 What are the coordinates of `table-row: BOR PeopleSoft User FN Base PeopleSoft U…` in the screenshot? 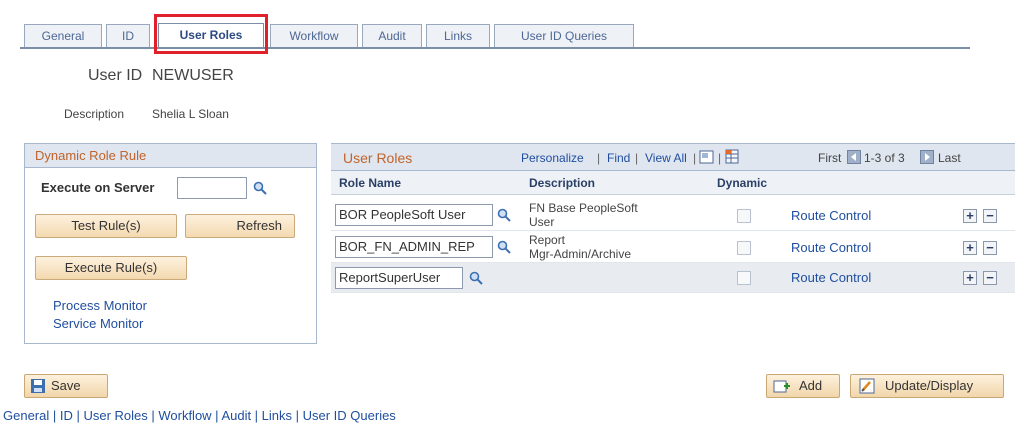 It's located at (673, 215).